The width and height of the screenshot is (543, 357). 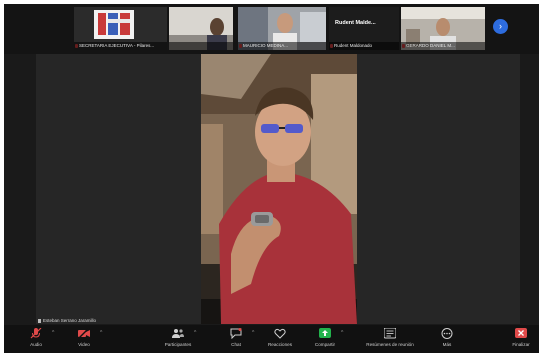 What do you see at coordinates (325, 340) in the screenshot?
I see `share-screen-button: Compartir` at bounding box center [325, 340].